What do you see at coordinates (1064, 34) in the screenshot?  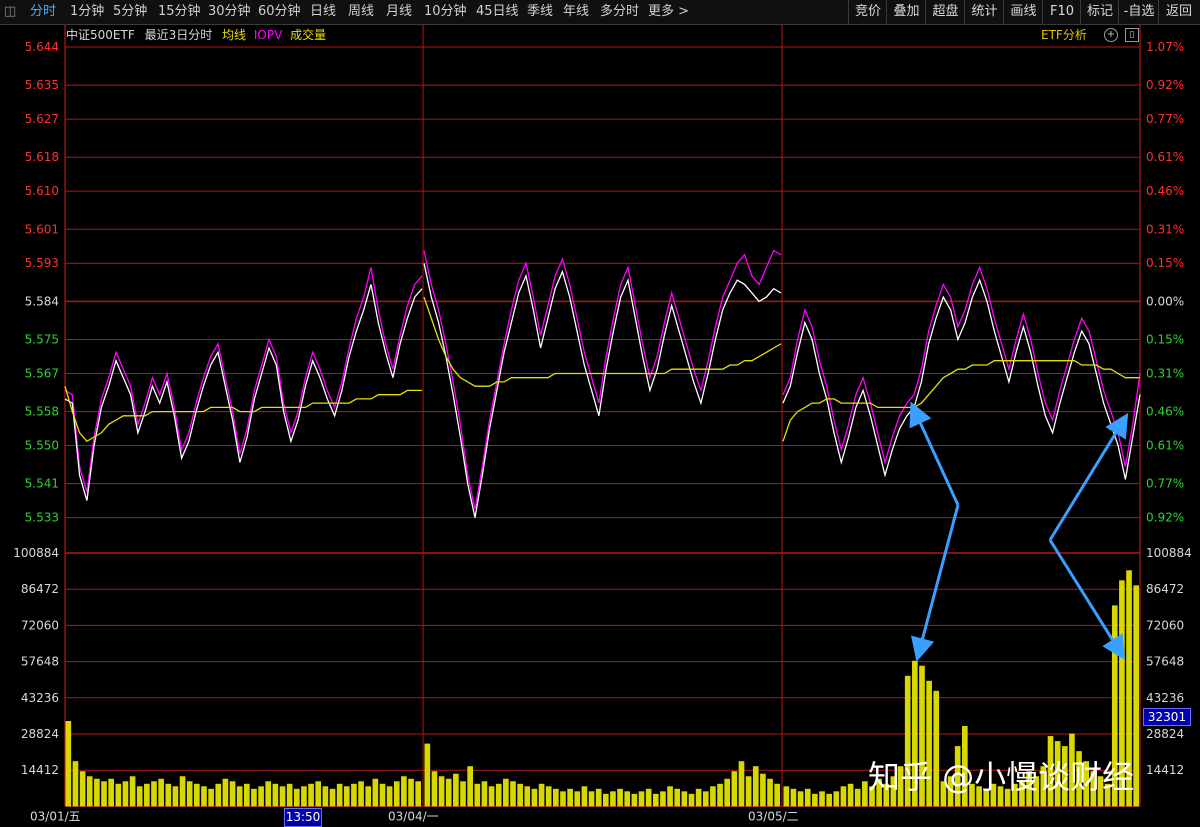 I see `etf-analysis-button: ETF分析` at bounding box center [1064, 34].